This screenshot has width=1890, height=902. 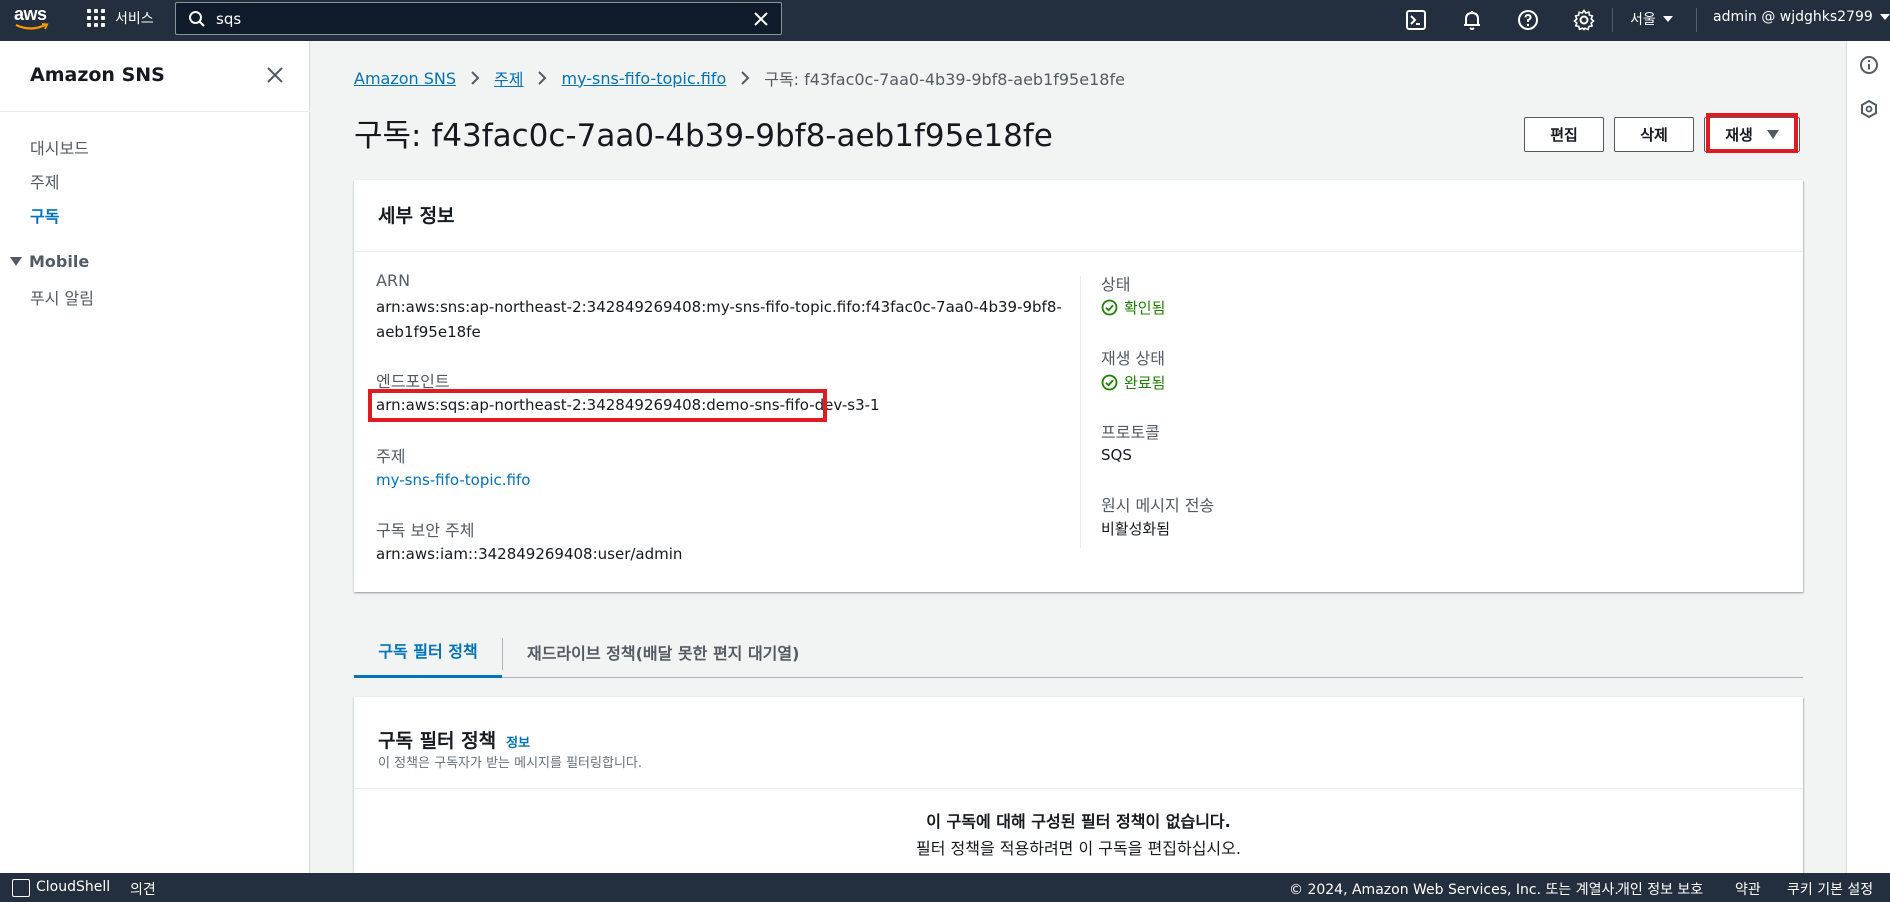 I want to click on status-value: 확인됨, so click(x=1133, y=307).